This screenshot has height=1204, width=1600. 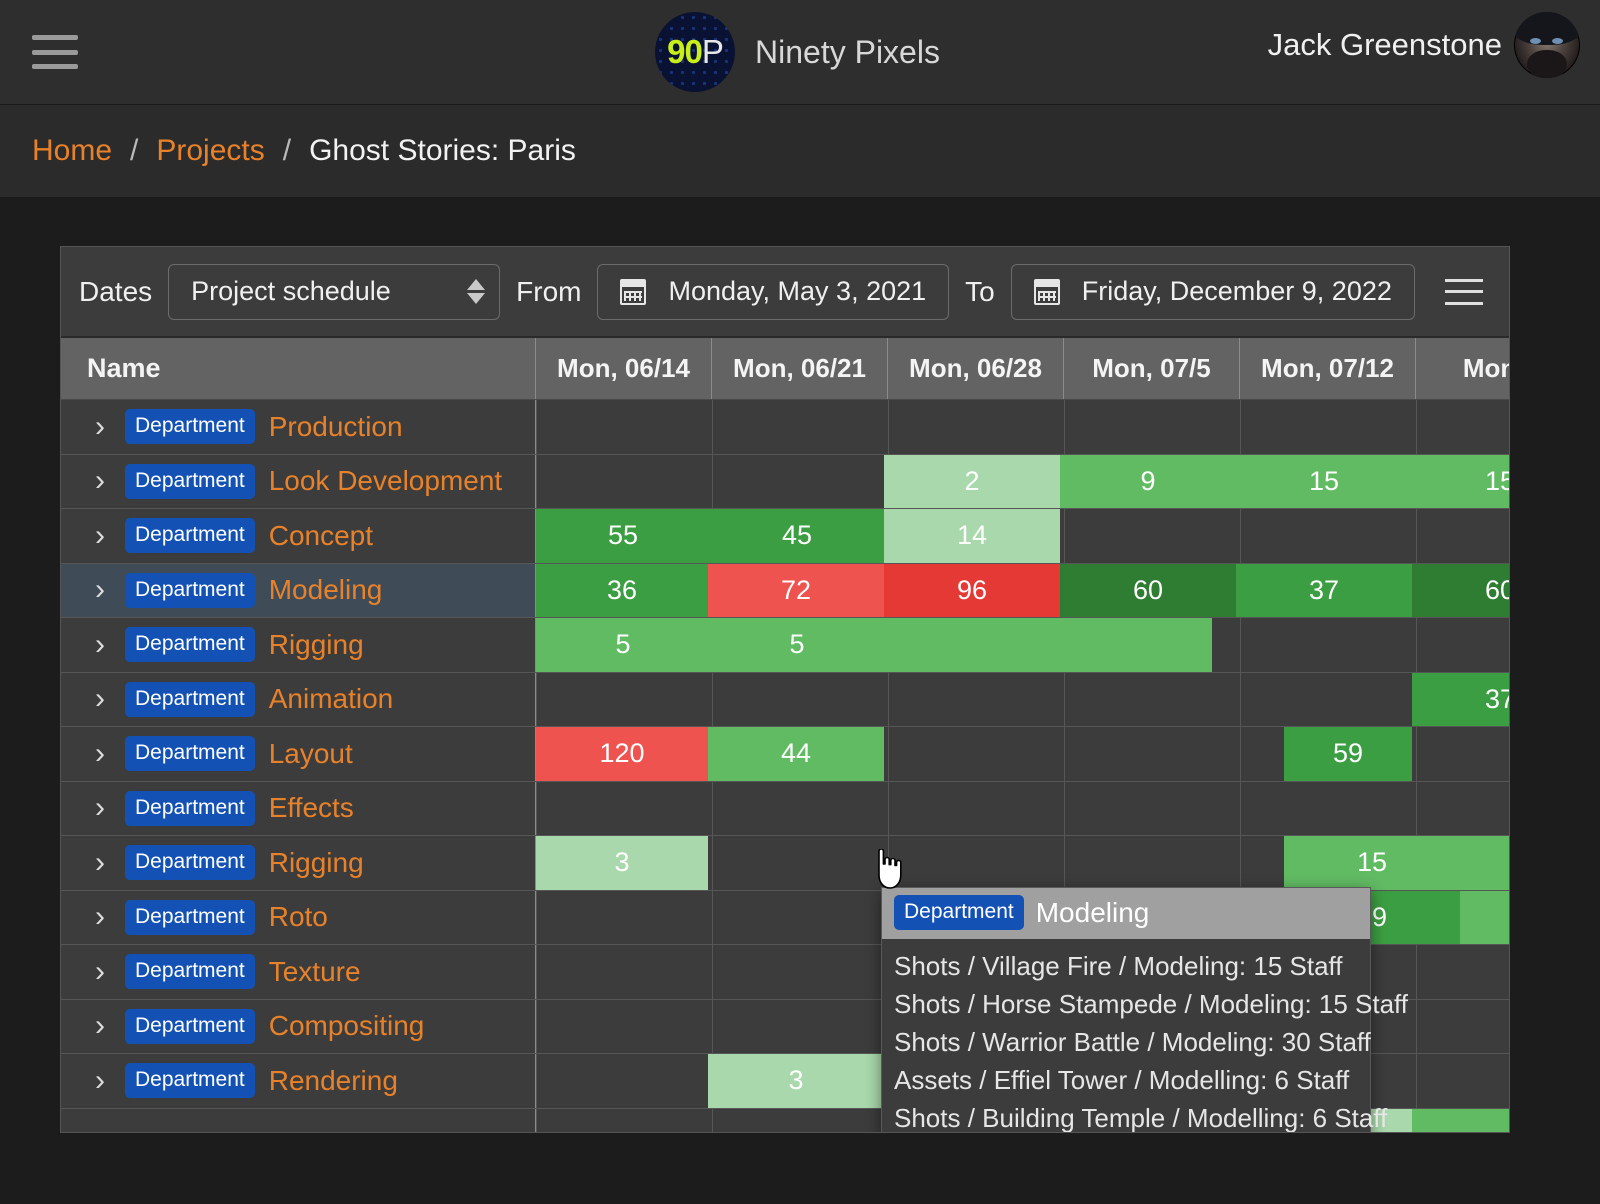 What do you see at coordinates (1348, 754) in the screenshot?
I see `timeline-bar: 59` at bounding box center [1348, 754].